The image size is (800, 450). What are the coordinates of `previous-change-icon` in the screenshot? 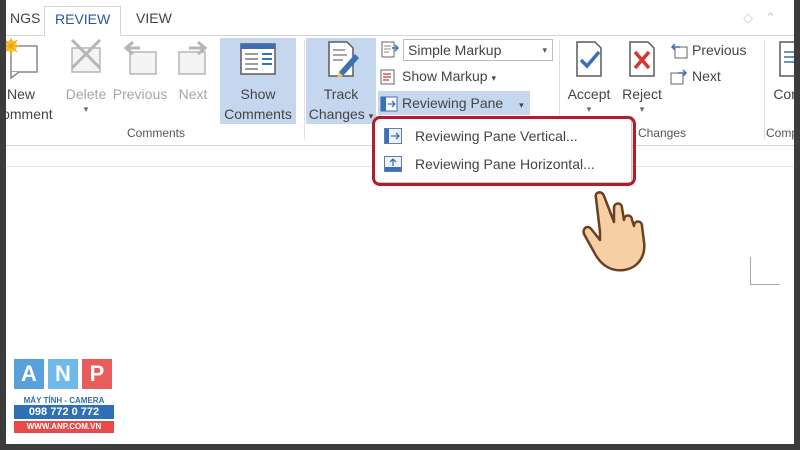 It's located at (679, 50).